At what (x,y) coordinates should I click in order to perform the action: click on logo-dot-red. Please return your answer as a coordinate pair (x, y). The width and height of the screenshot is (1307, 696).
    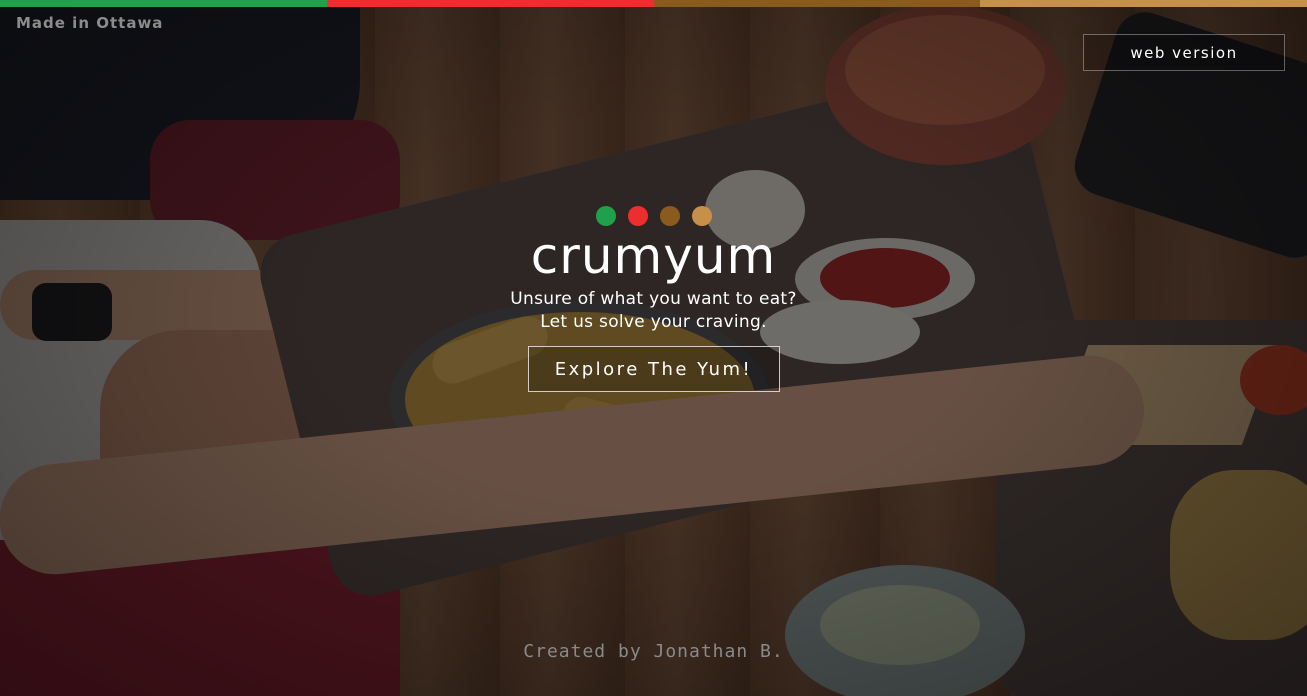
    Looking at the image, I should click on (637, 216).